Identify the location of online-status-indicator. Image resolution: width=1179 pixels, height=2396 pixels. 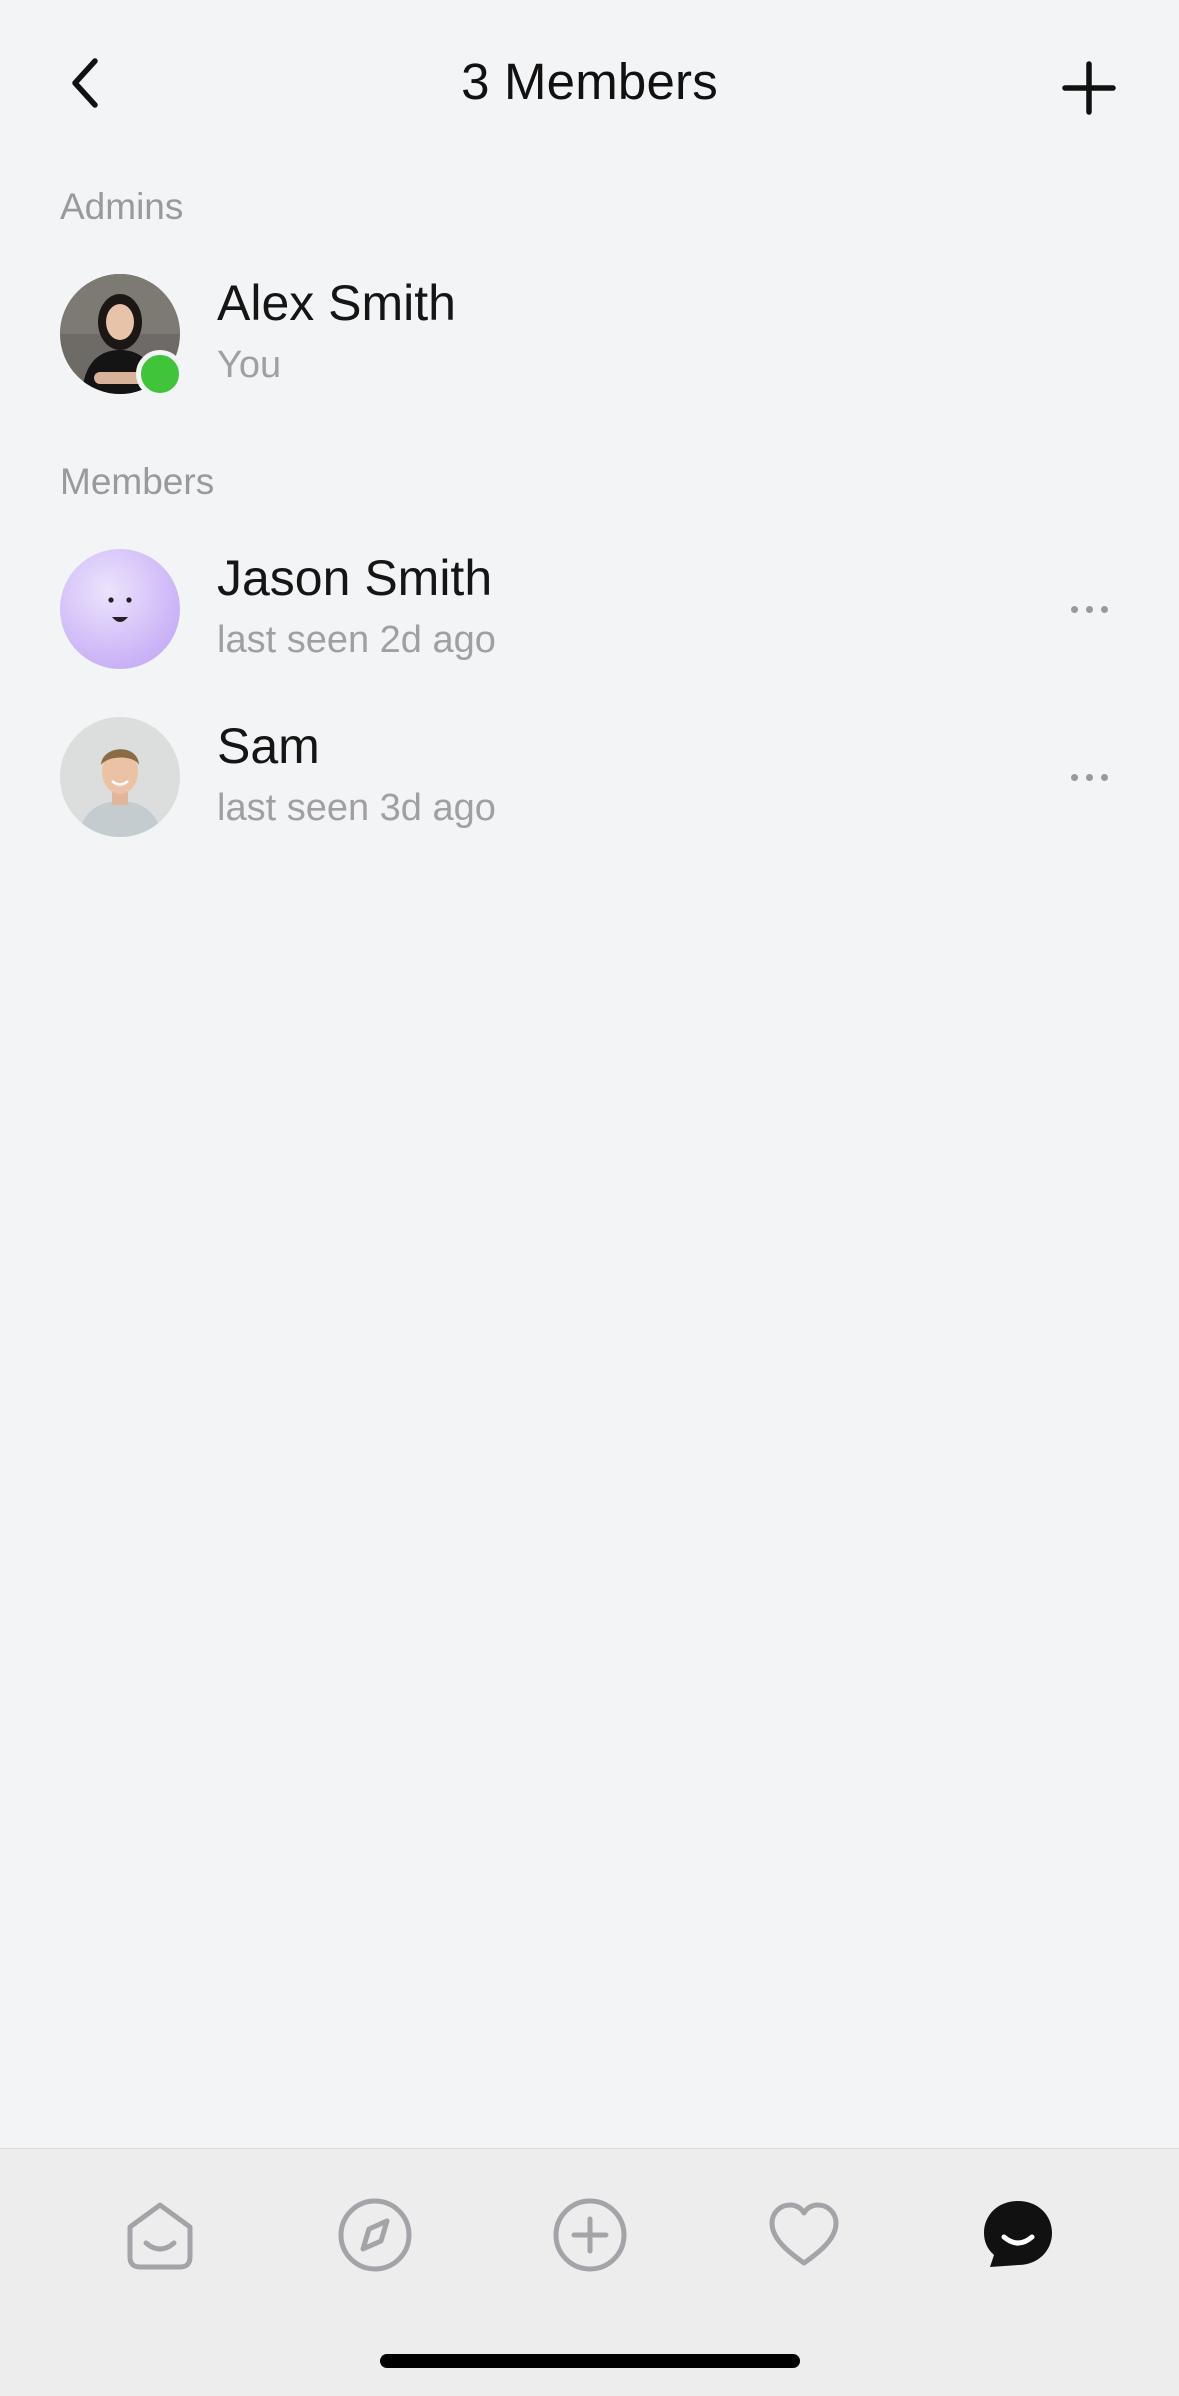
(160, 374).